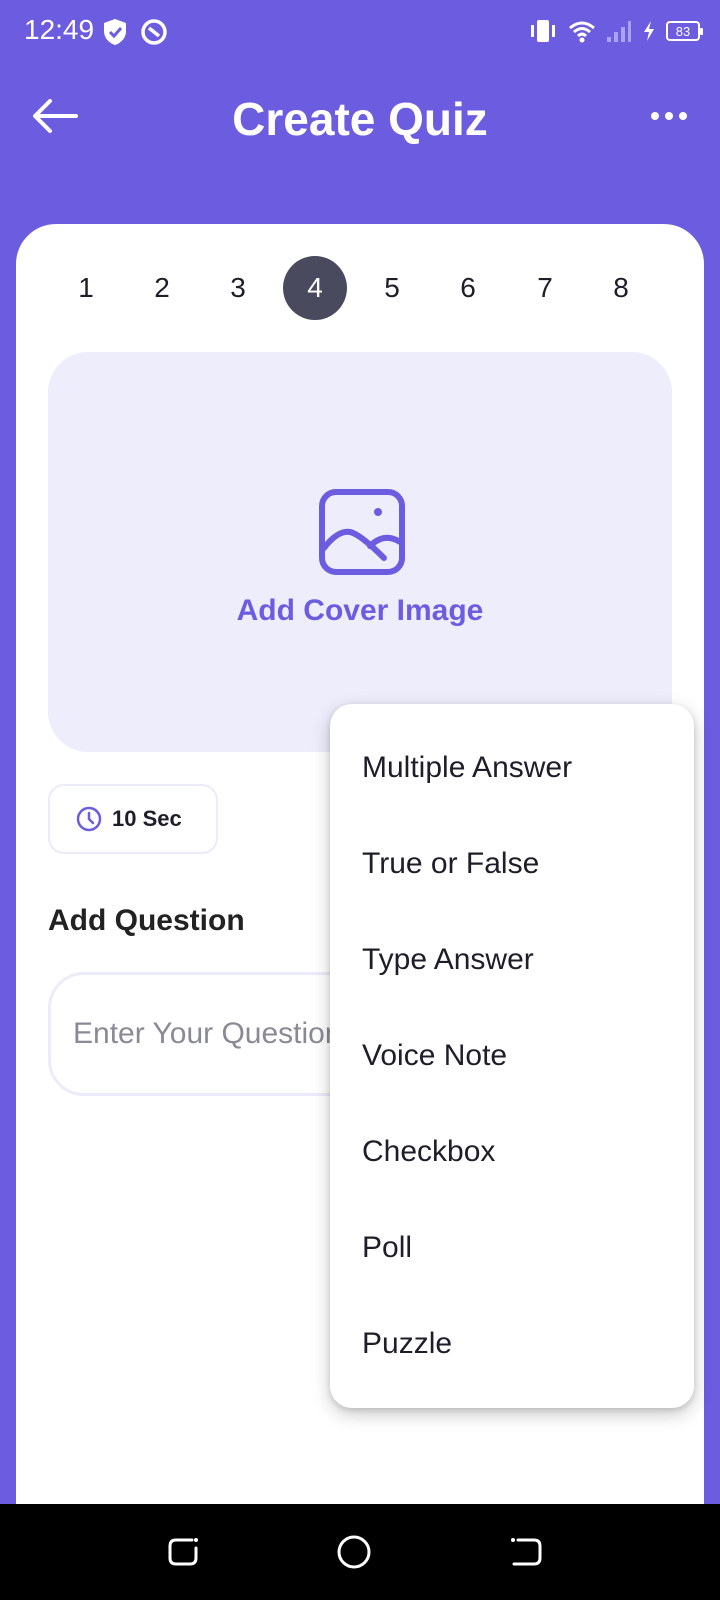 The image size is (720, 1600). Describe the element at coordinates (392, 288) in the screenshot. I see `question-number-5: 5` at that location.